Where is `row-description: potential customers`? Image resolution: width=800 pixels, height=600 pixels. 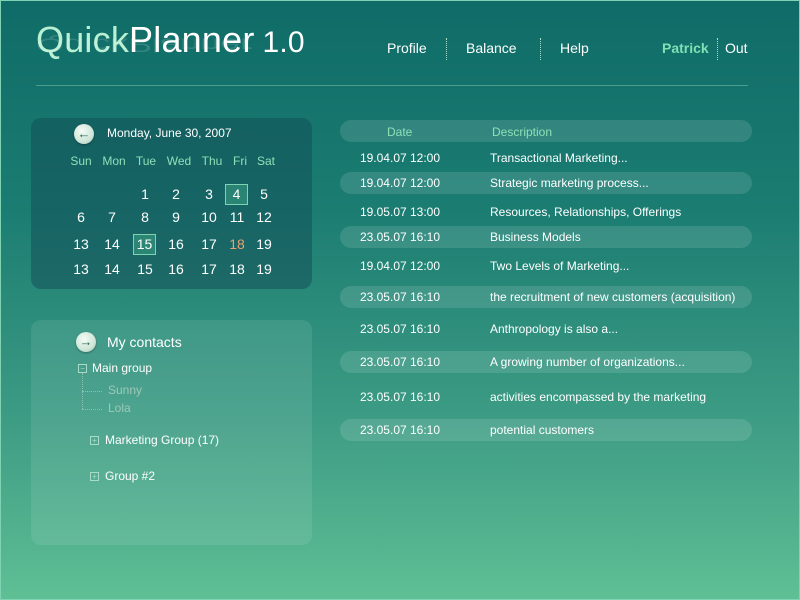 row-description: potential customers is located at coordinates (542, 430).